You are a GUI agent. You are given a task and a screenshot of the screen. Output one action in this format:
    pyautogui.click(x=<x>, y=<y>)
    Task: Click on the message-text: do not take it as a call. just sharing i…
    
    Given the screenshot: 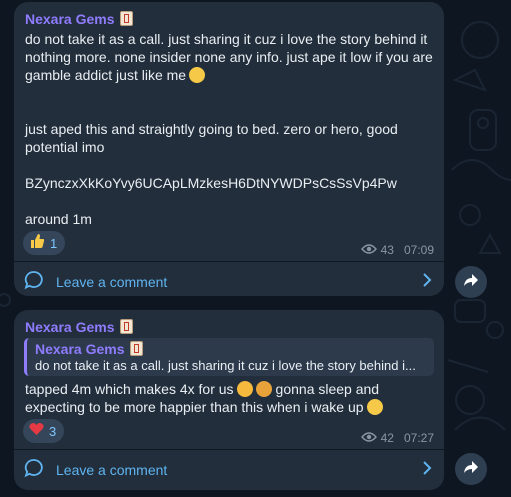 What is the action you would take?
    pyautogui.click(x=231, y=57)
    